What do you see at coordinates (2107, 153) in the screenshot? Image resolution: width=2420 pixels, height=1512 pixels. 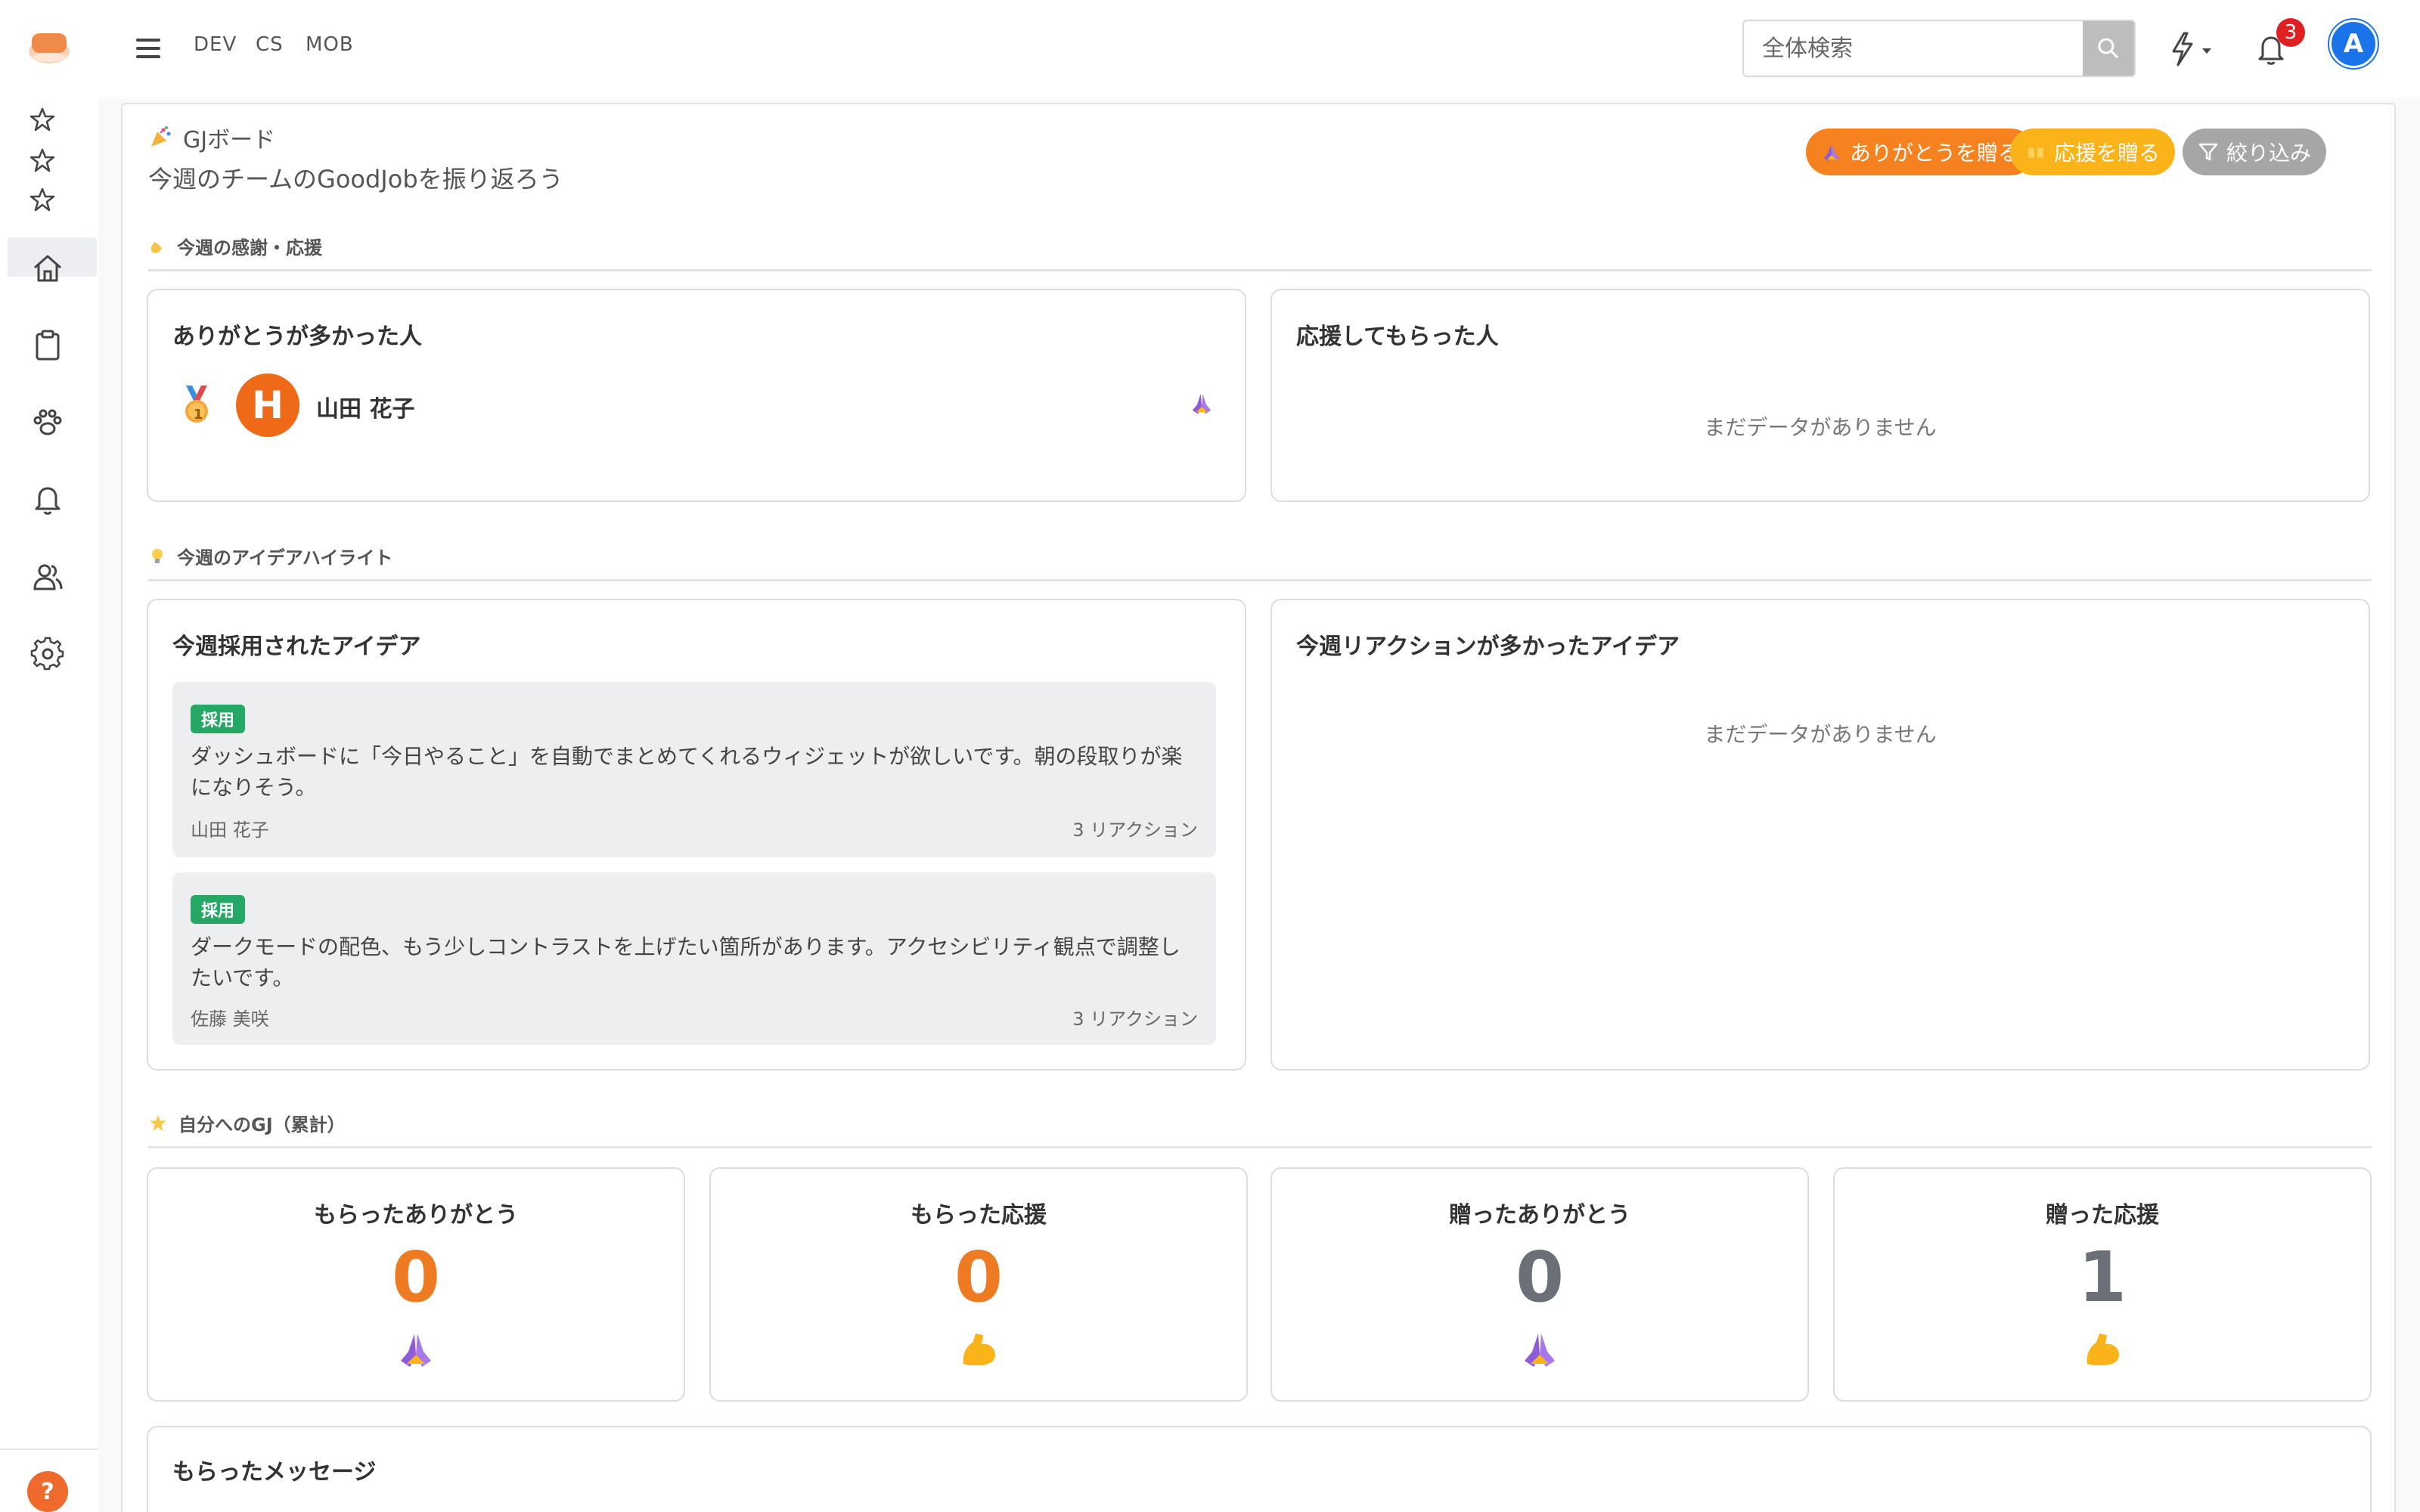 I see `send-cheer-label: 応援を贈る` at bounding box center [2107, 153].